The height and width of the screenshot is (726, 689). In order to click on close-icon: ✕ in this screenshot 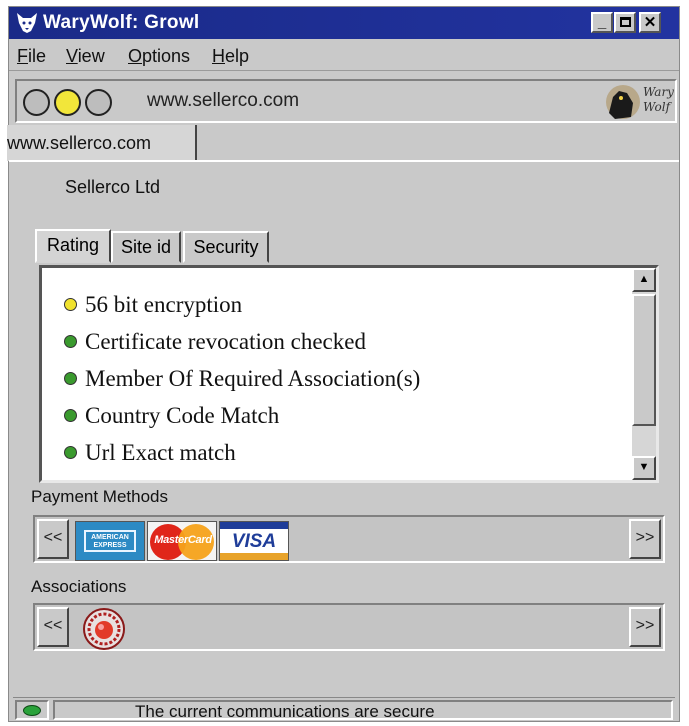, I will do `click(650, 22)`.